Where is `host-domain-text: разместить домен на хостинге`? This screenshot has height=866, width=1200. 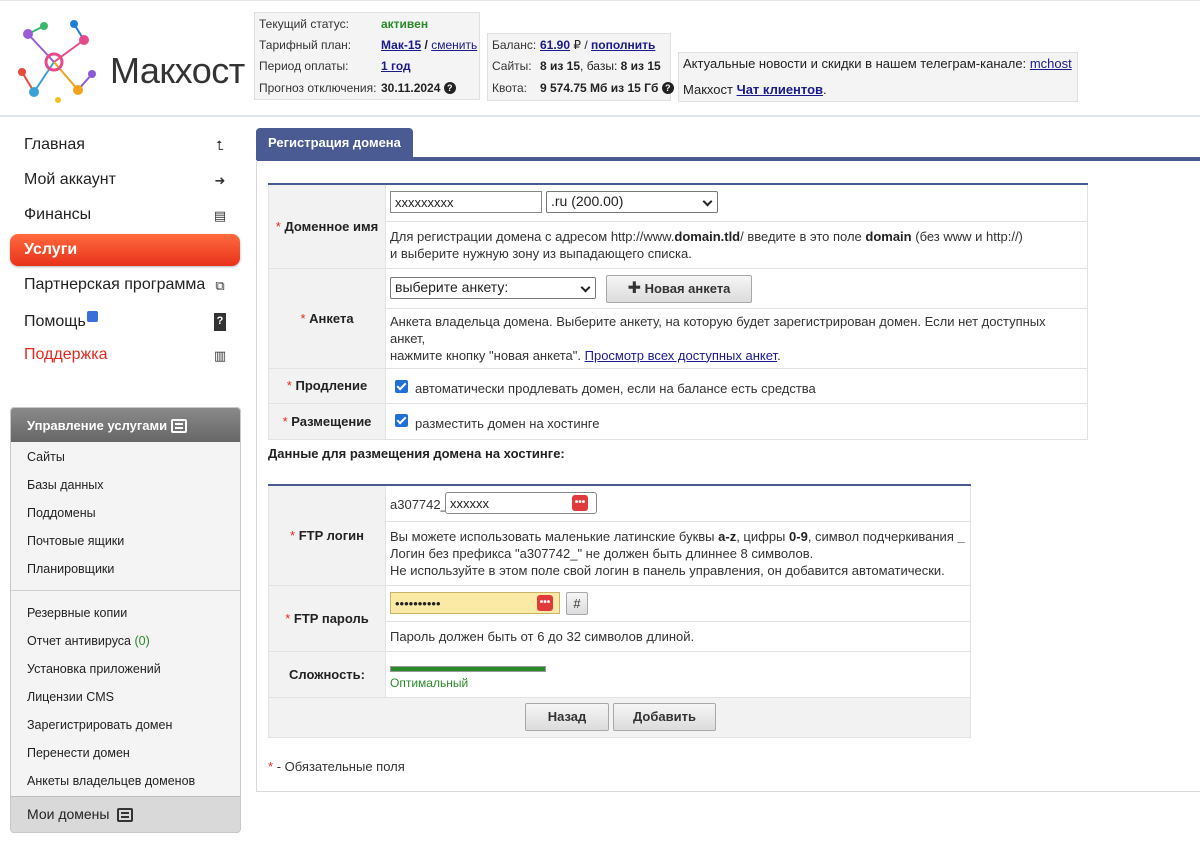 host-domain-text: разместить домен на хостинге is located at coordinates (507, 423).